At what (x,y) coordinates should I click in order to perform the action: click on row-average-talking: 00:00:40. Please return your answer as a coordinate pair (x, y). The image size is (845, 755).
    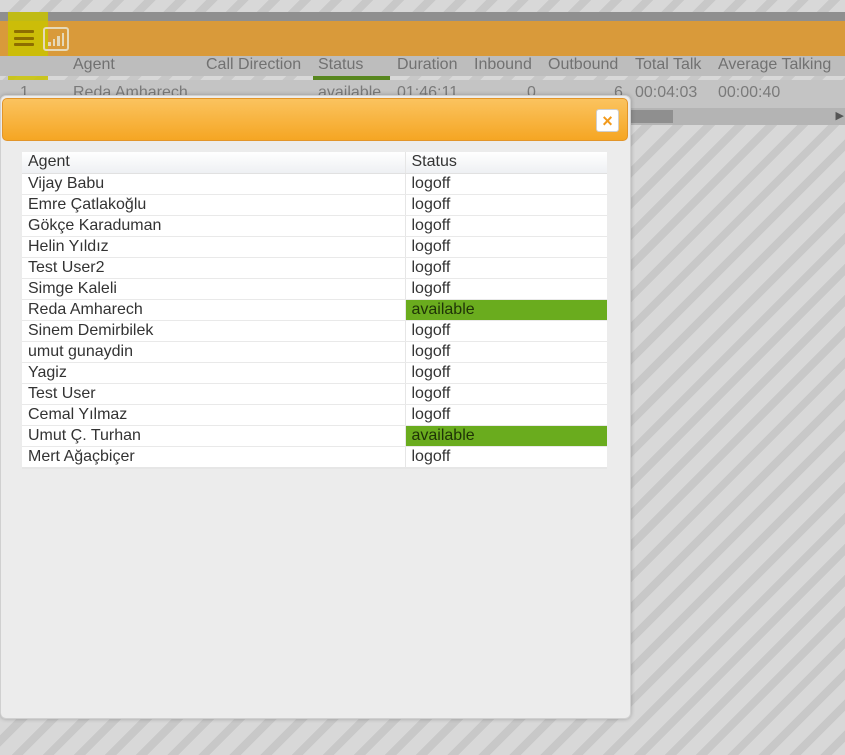
    Looking at the image, I should click on (749, 92).